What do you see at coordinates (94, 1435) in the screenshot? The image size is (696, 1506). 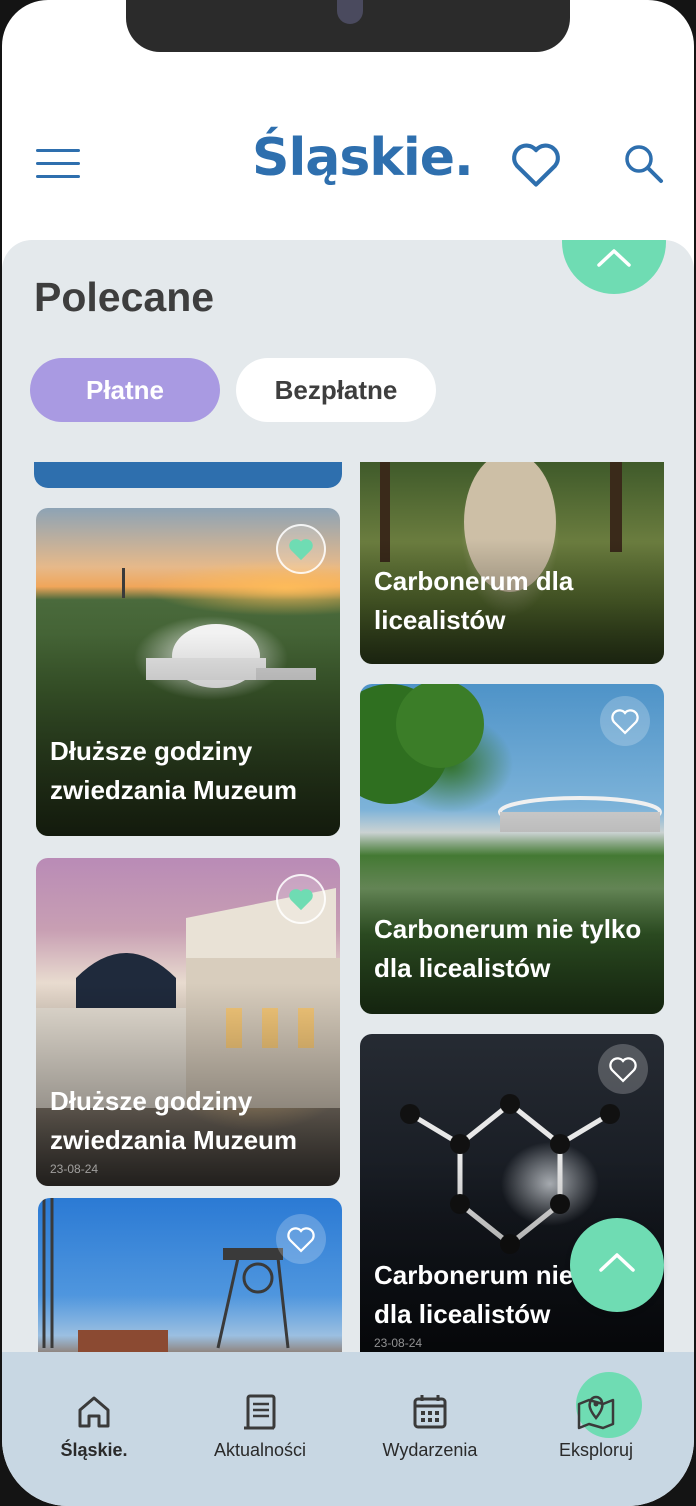 I see `nav-home: Śląskie.` at bounding box center [94, 1435].